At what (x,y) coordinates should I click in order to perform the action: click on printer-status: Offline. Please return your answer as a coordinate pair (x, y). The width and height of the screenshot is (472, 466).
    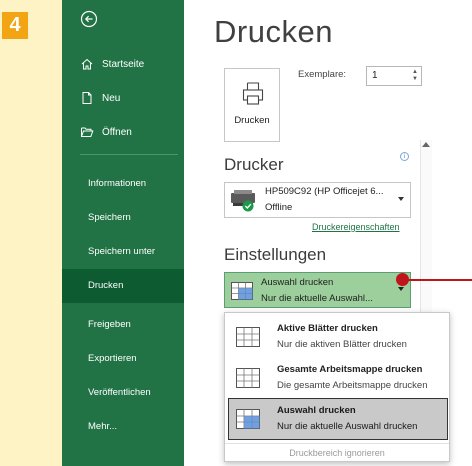
    Looking at the image, I should click on (279, 207).